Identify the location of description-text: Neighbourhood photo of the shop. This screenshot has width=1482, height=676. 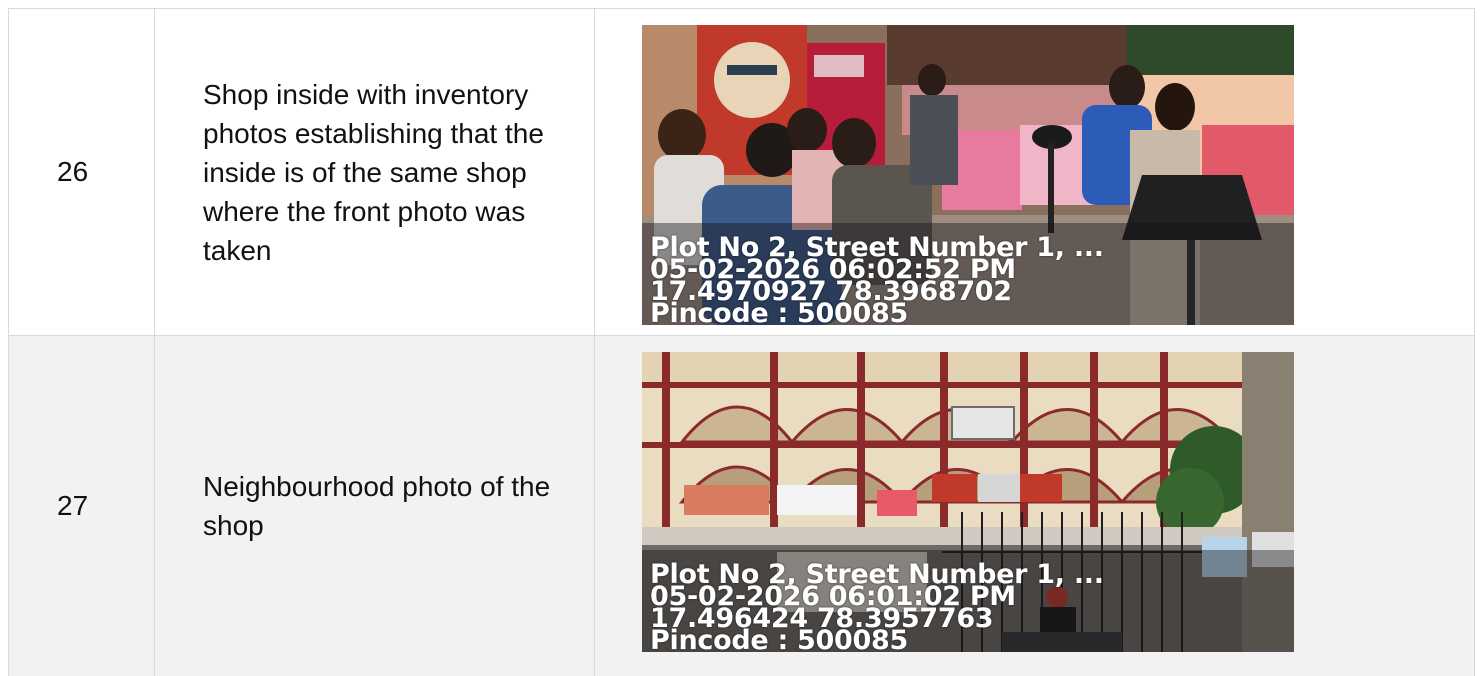
(377, 506).